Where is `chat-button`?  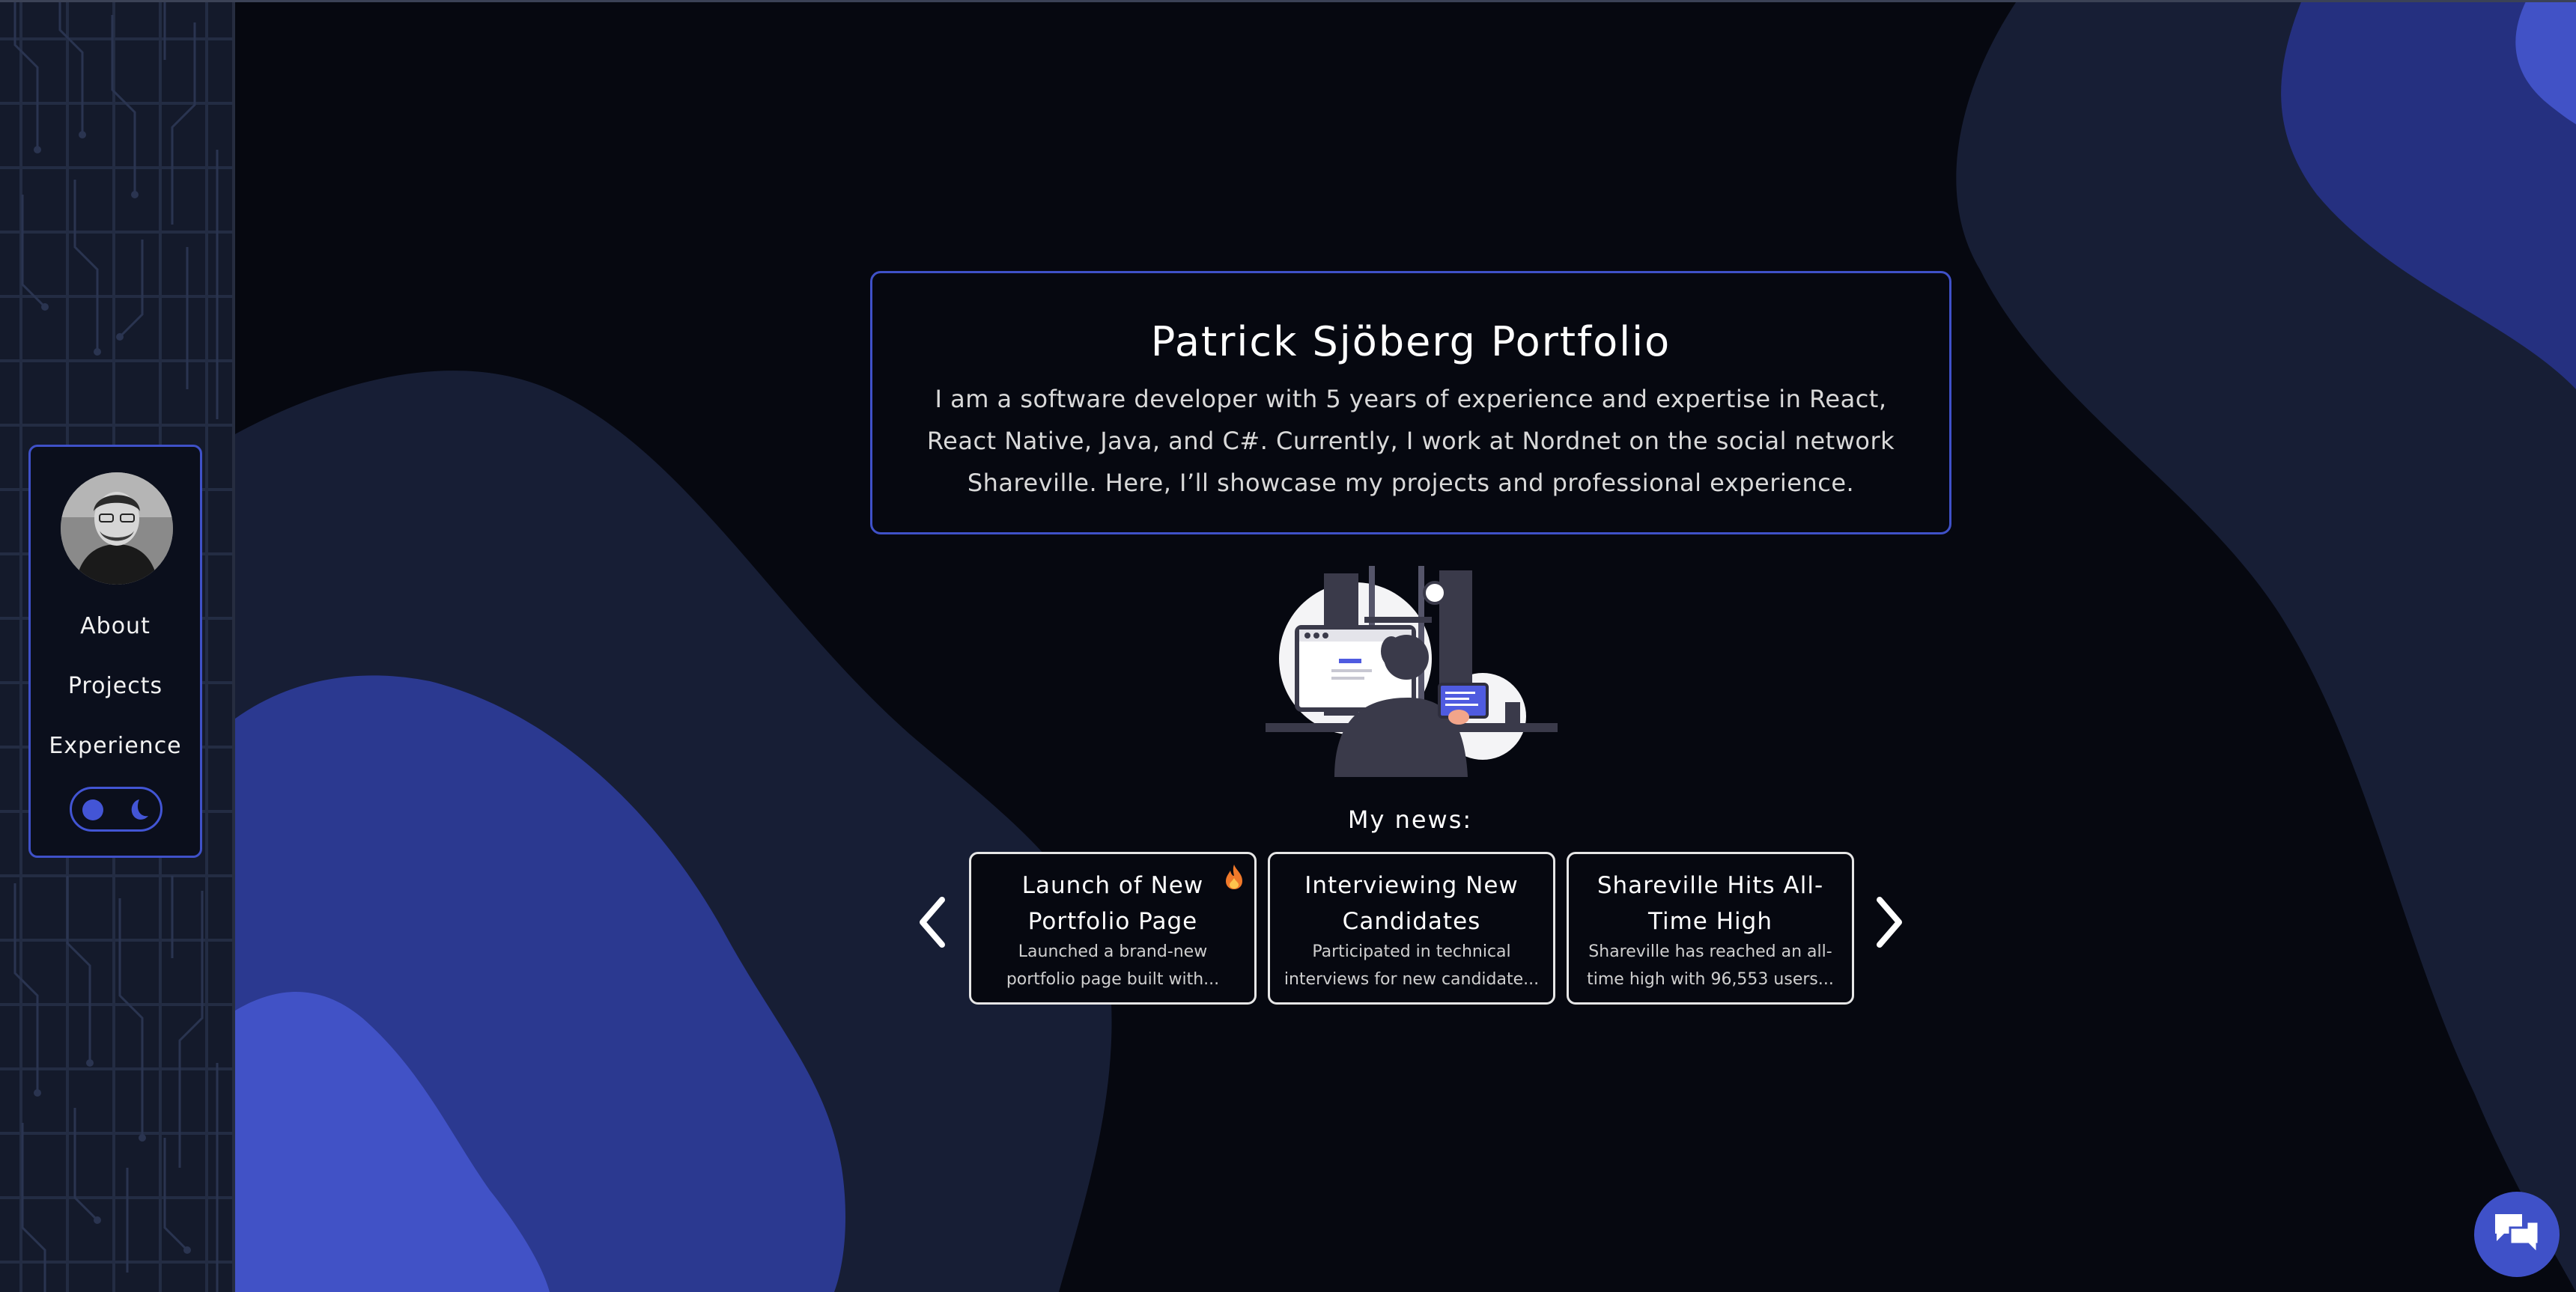
chat-button is located at coordinates (2517, 1234).